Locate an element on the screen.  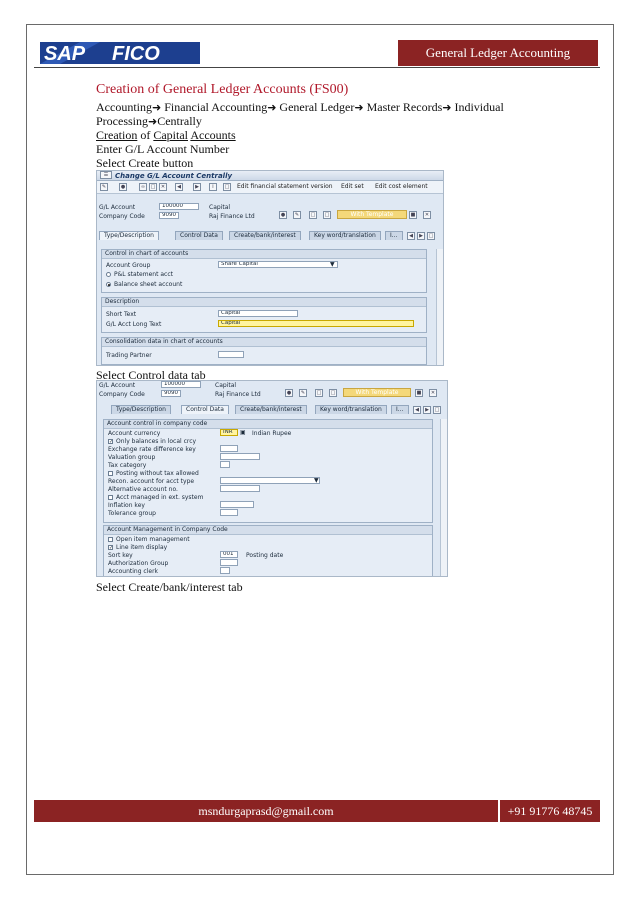
acct-managed-ext-checkbox is located at coordinates (110, 497).